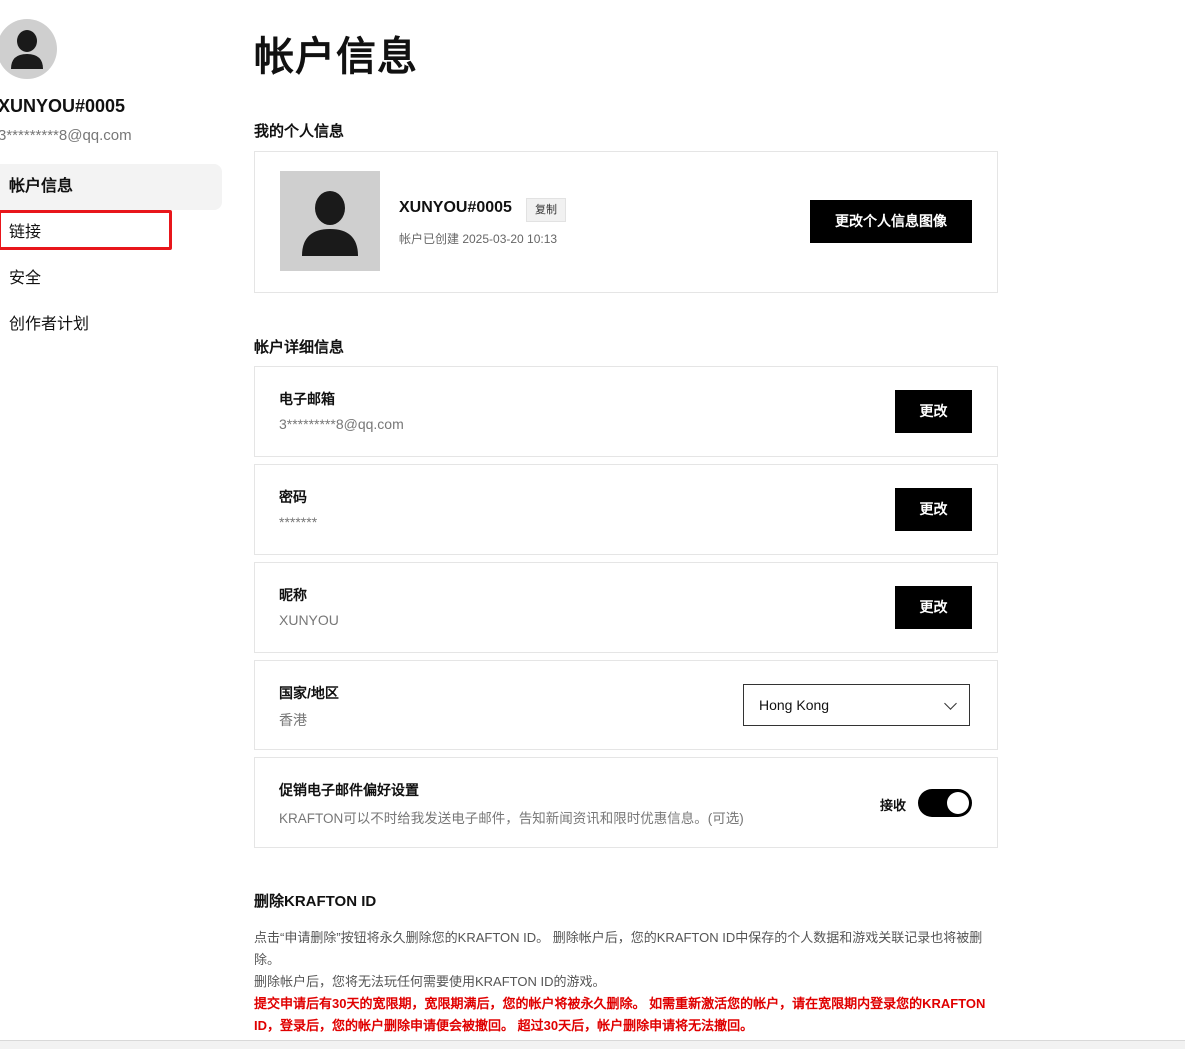  What do you see at coordinates (299, 347) in the screenshot?
I see `account-details-heading: 帐户详细信息` at bounding box center [299, 347].